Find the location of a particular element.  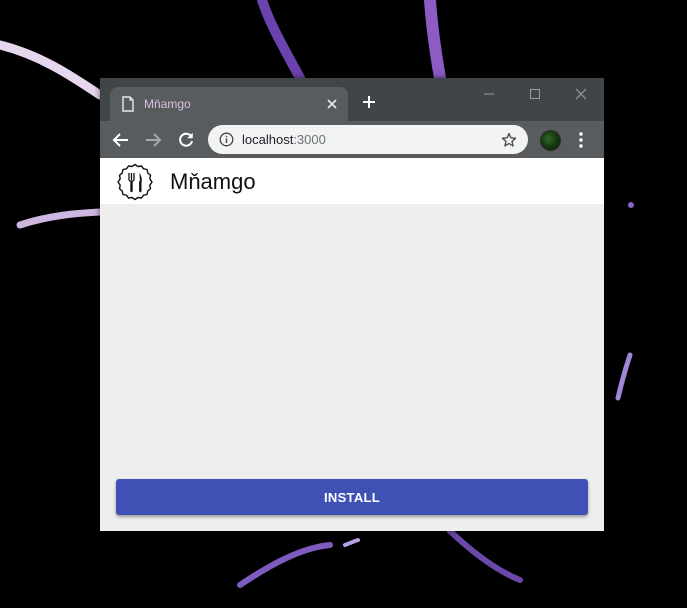

browser-tab: Mňamgo is located at coordinates (229, 104).